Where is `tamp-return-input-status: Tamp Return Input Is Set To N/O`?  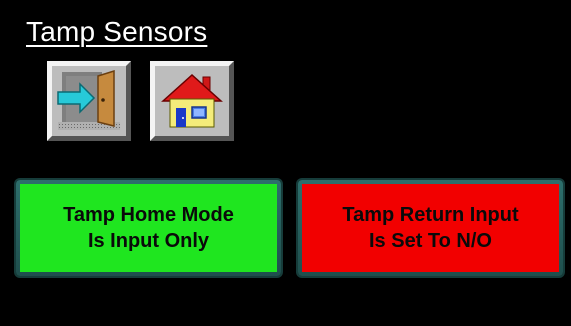 tamp-return-input-status: Tamp Return Input Is Set To N/O is located at coordinates (430, 228).